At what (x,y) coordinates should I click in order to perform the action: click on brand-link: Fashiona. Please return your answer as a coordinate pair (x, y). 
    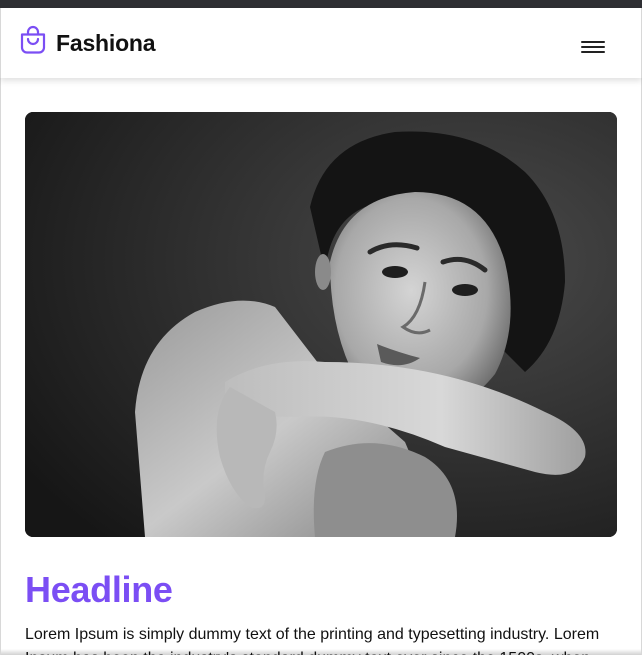
    Looking at the image, I should click on (87, 41).